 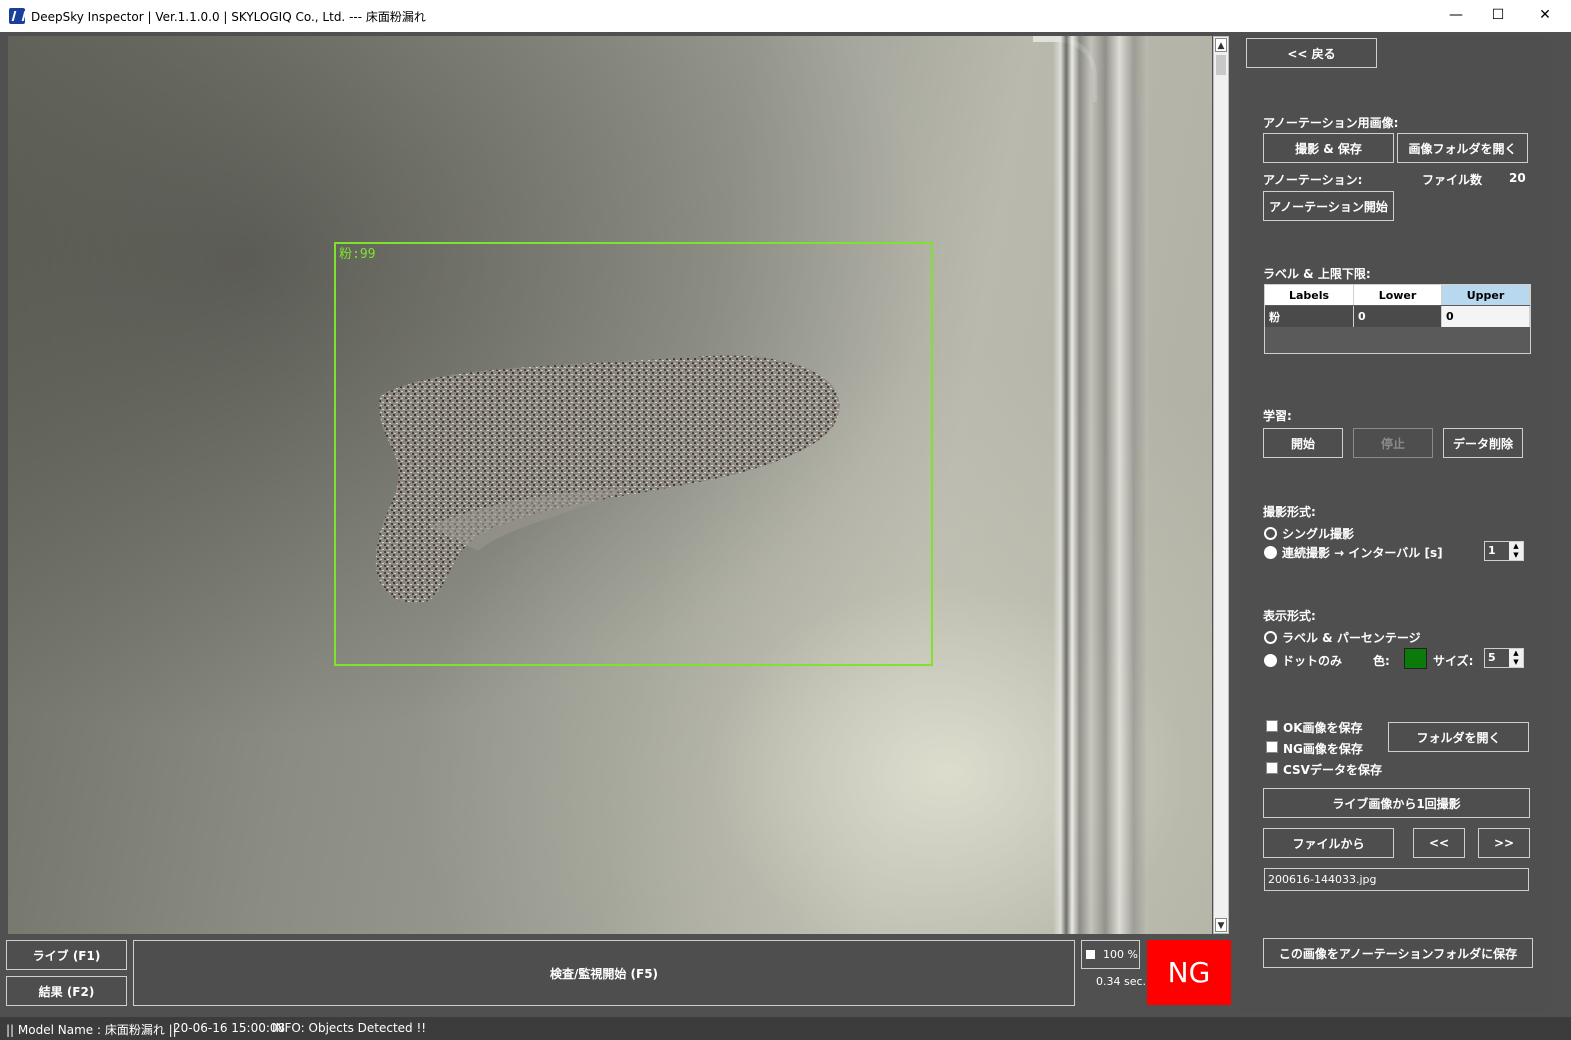 I want to click on zoom-toggle: 100 %, so click(x=1110, y=954).